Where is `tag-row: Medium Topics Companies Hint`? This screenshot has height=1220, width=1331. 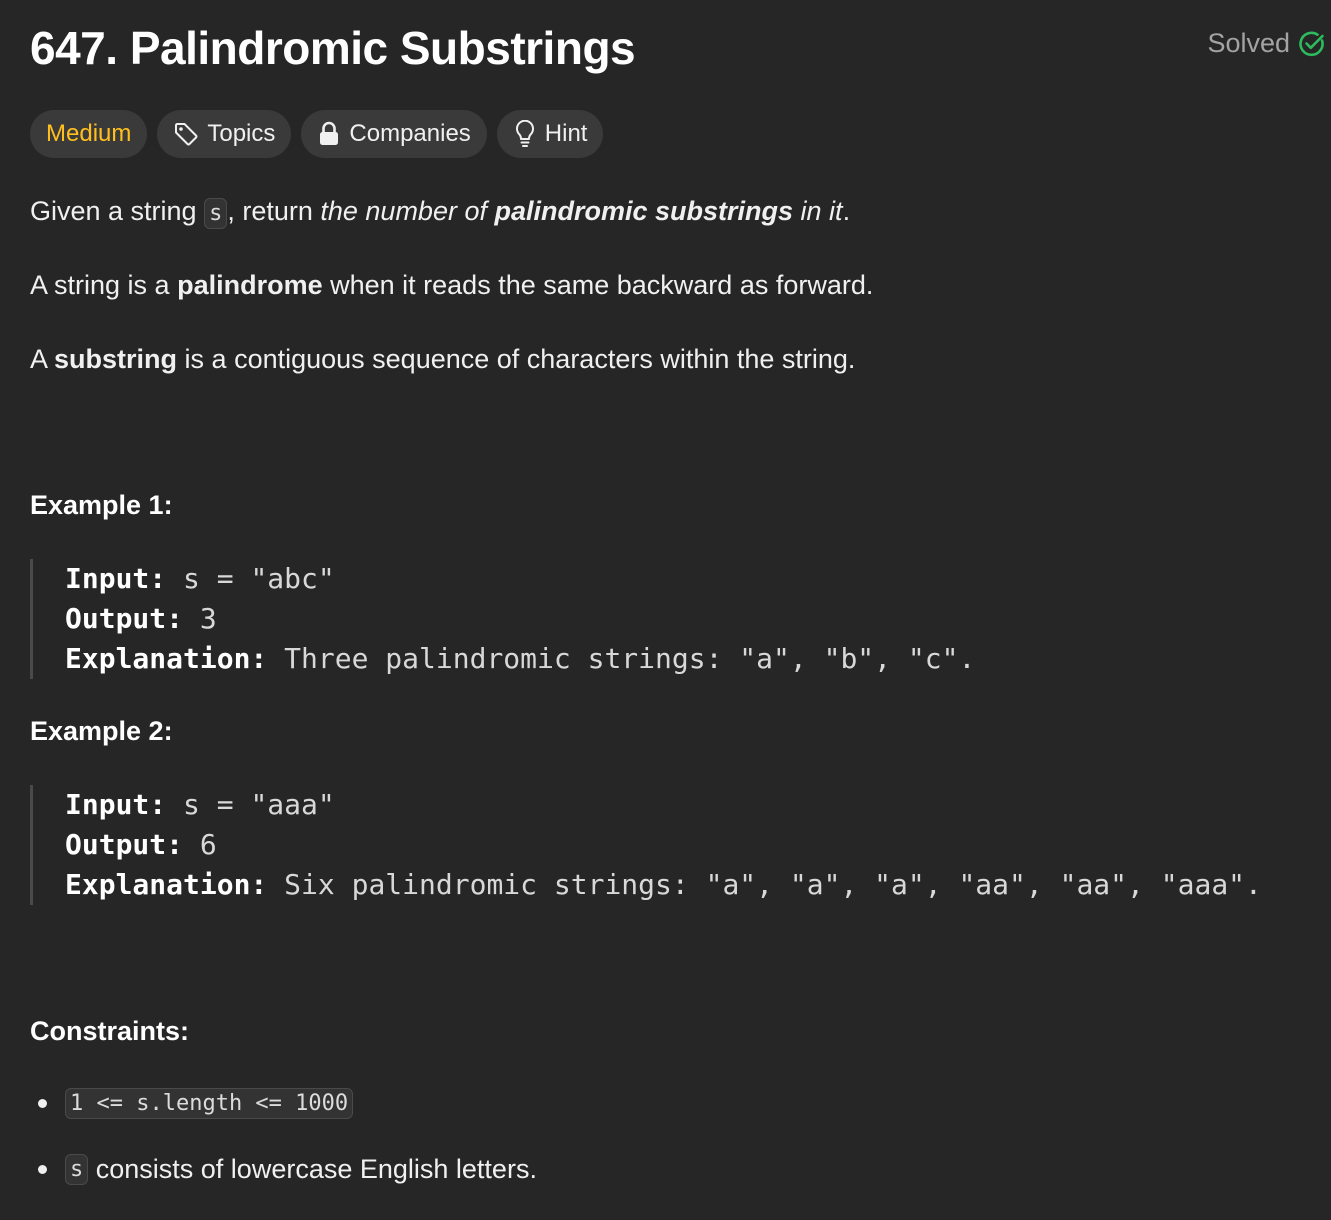 tag-row: Medium Topics Companies Hint is located at coordinates (317, 134).